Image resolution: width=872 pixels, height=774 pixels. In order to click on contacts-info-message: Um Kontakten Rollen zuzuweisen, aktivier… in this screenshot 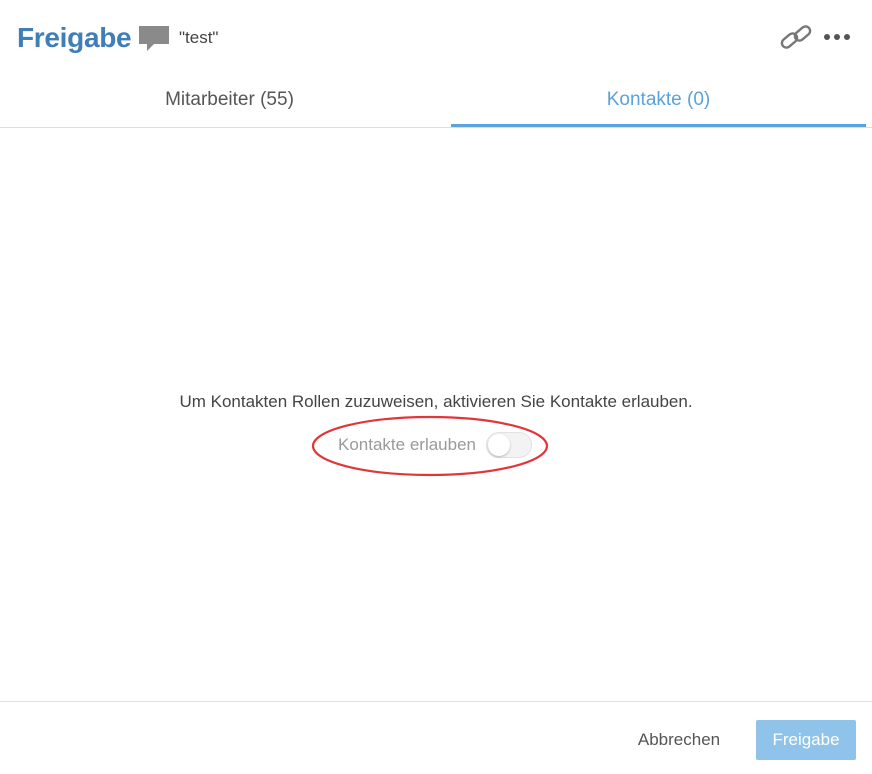, I will do `click(436, 401)`.